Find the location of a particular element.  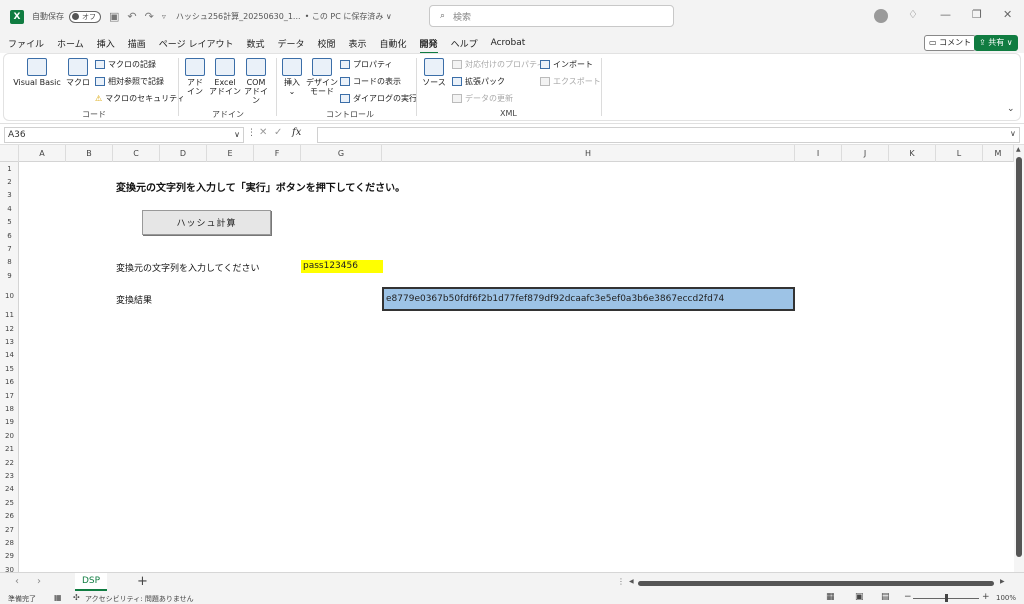

redo-icon: ↷ is located at coordinates (149, 16).